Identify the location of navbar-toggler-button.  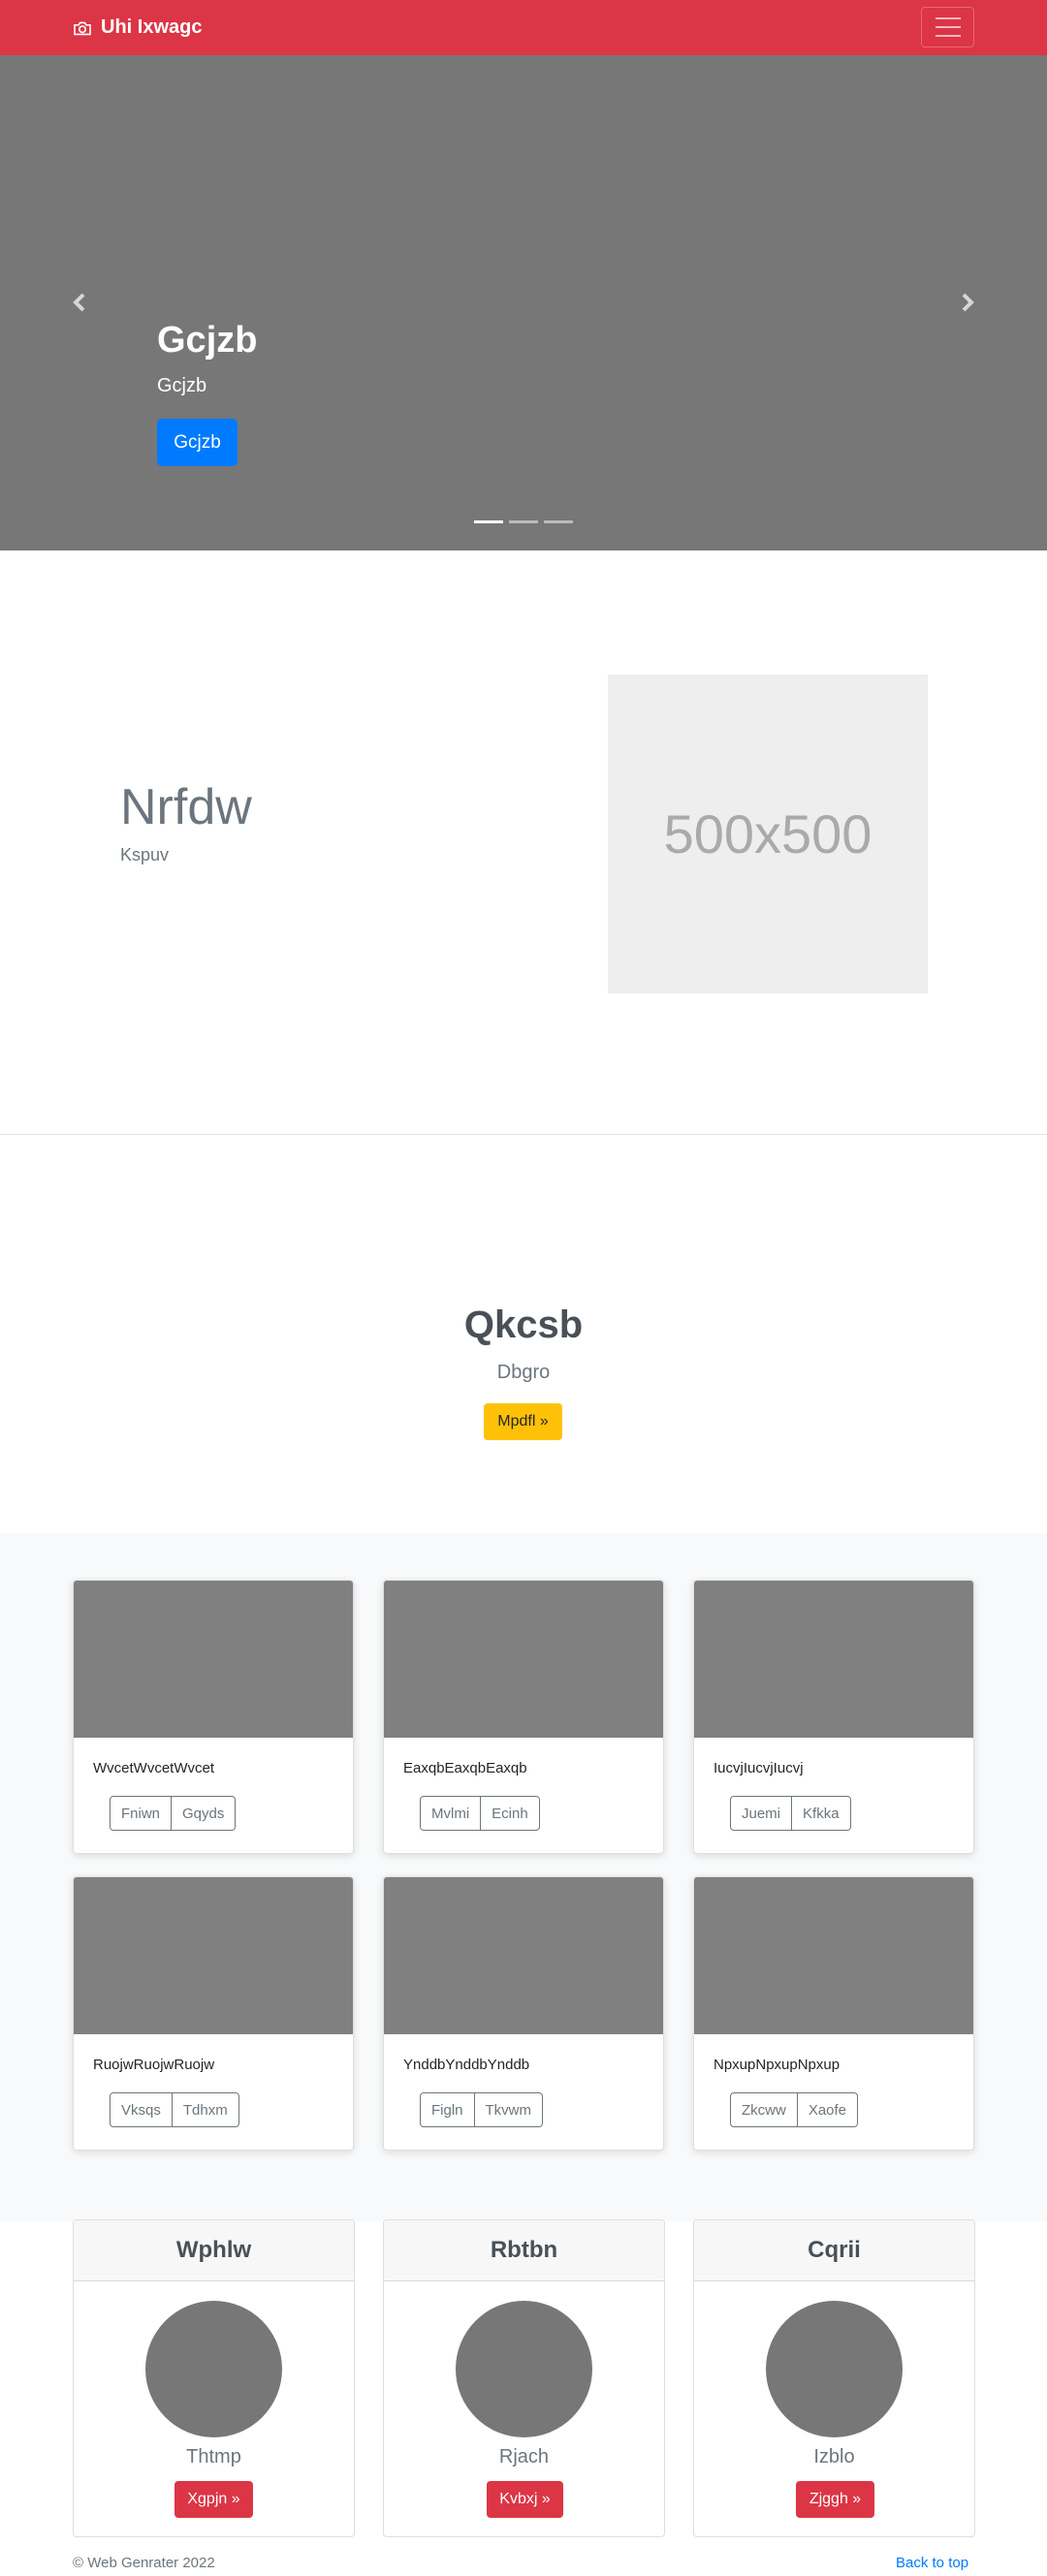
(947, 27).